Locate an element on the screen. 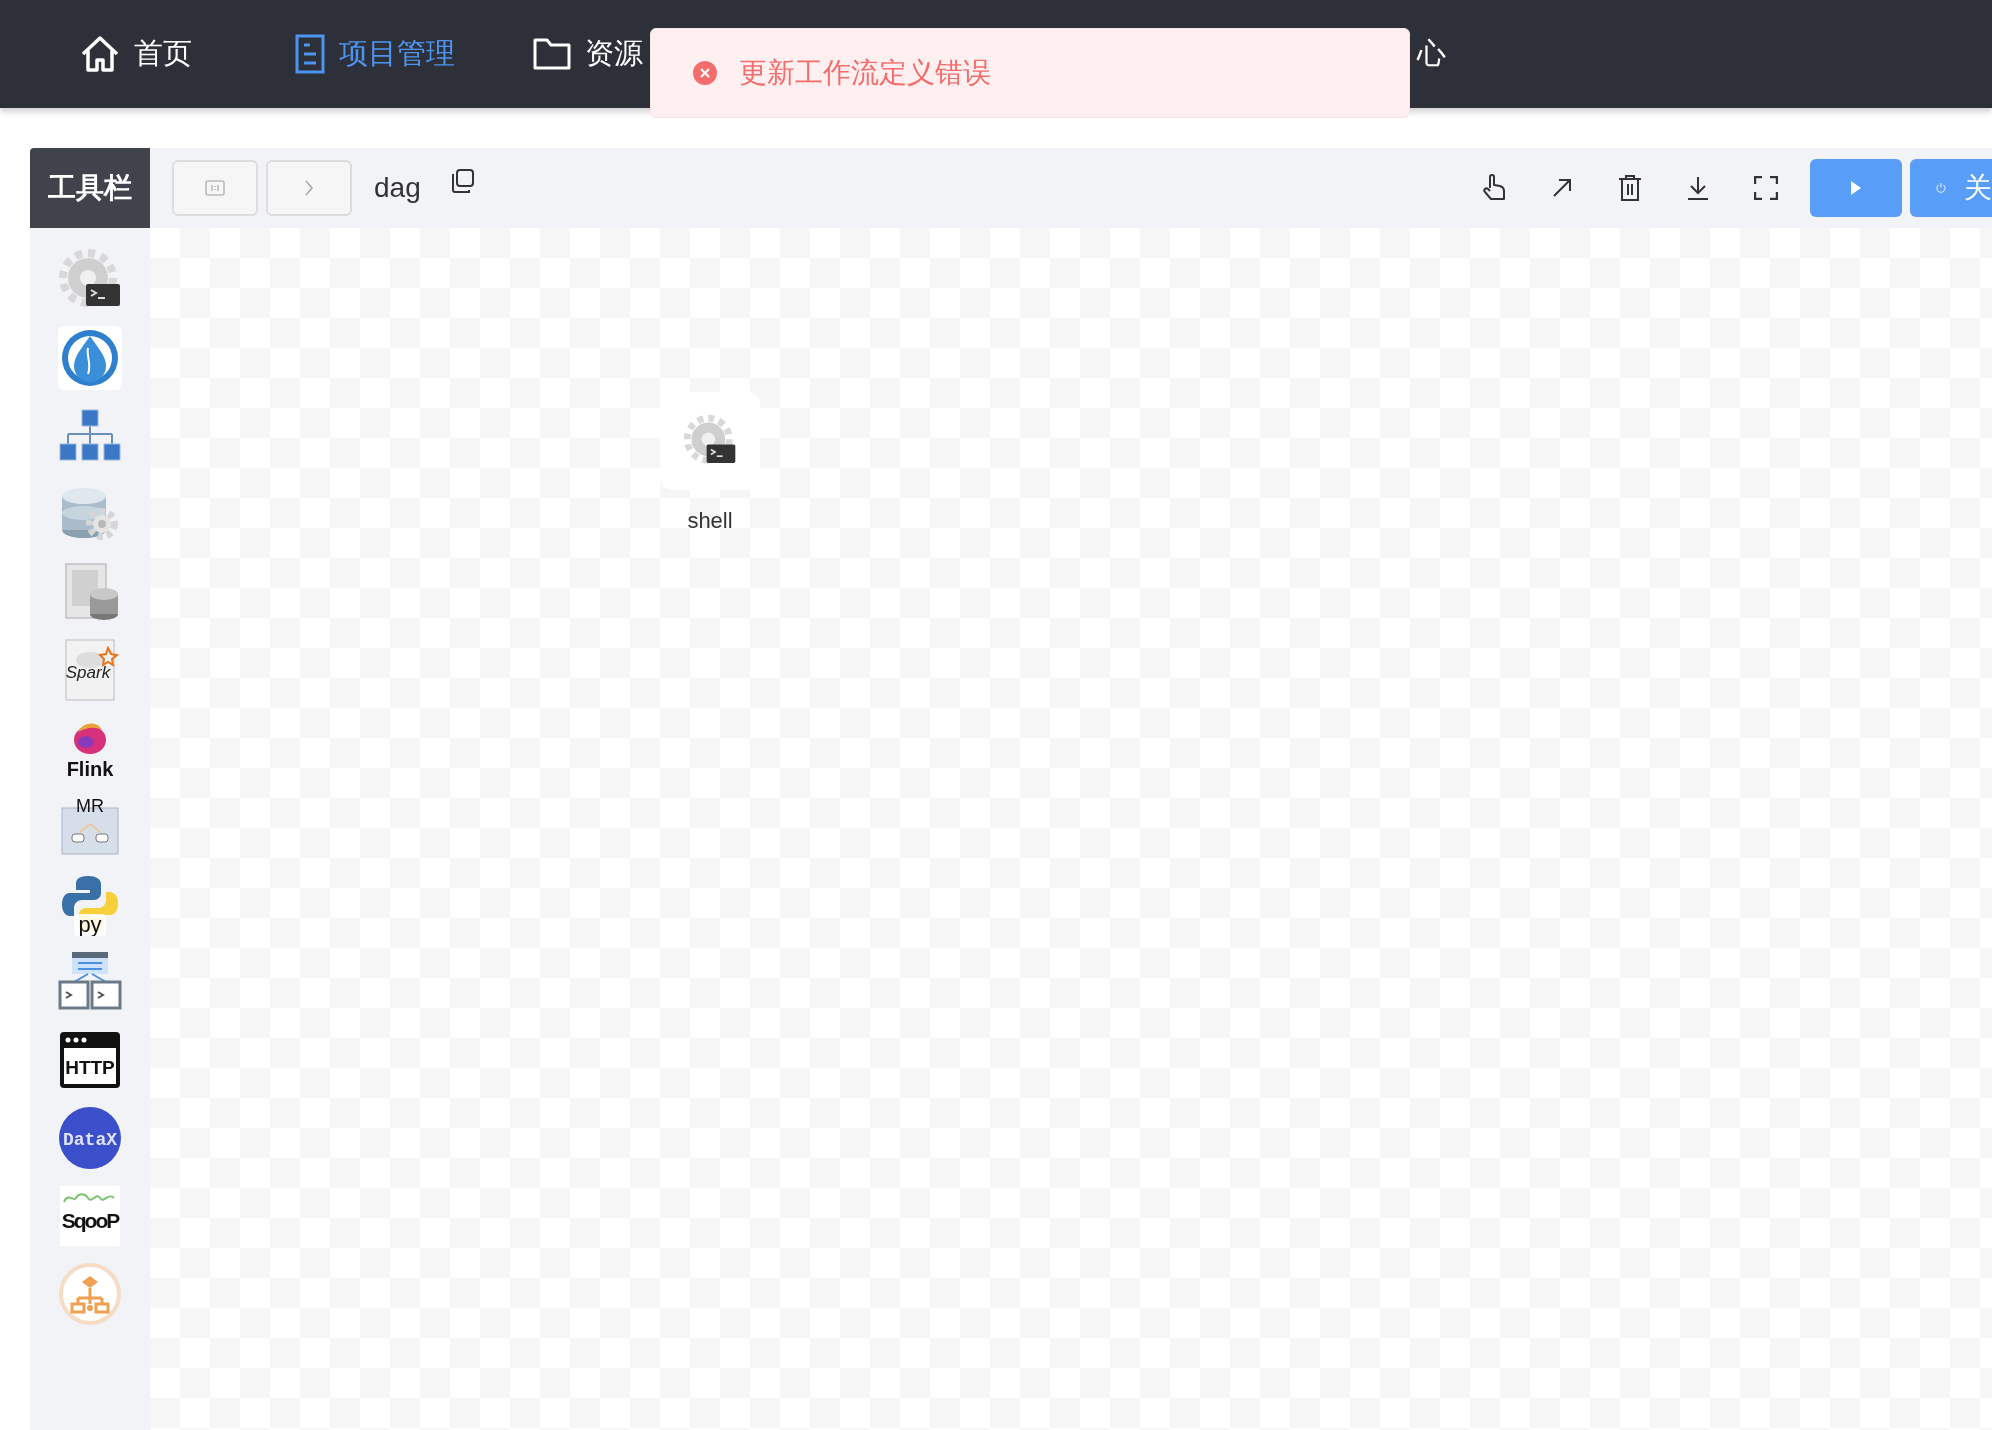  arrow-icon is located at coordinates (1562, 188).